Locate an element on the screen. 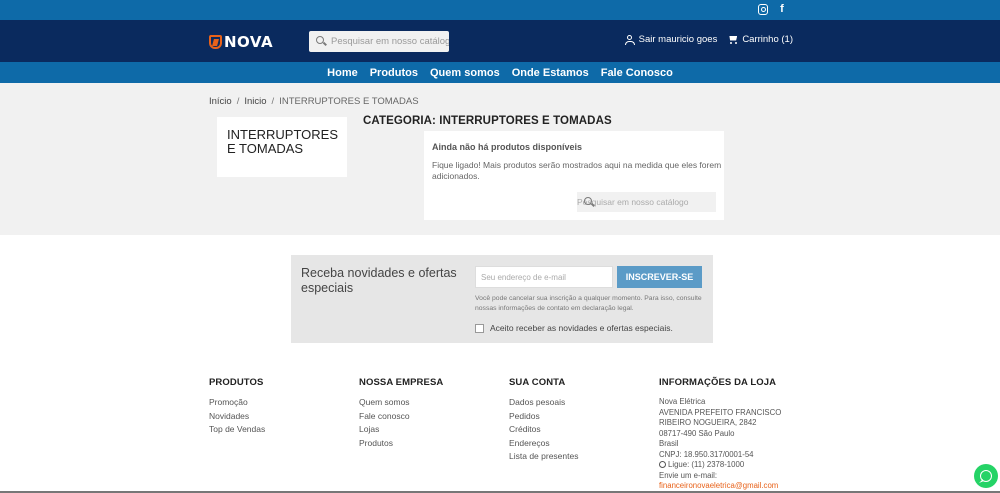 Image resolution: width=1000 pixels, height=493 pixels. footer-link-lojas: Lojas is located at coordinates (434, 429).